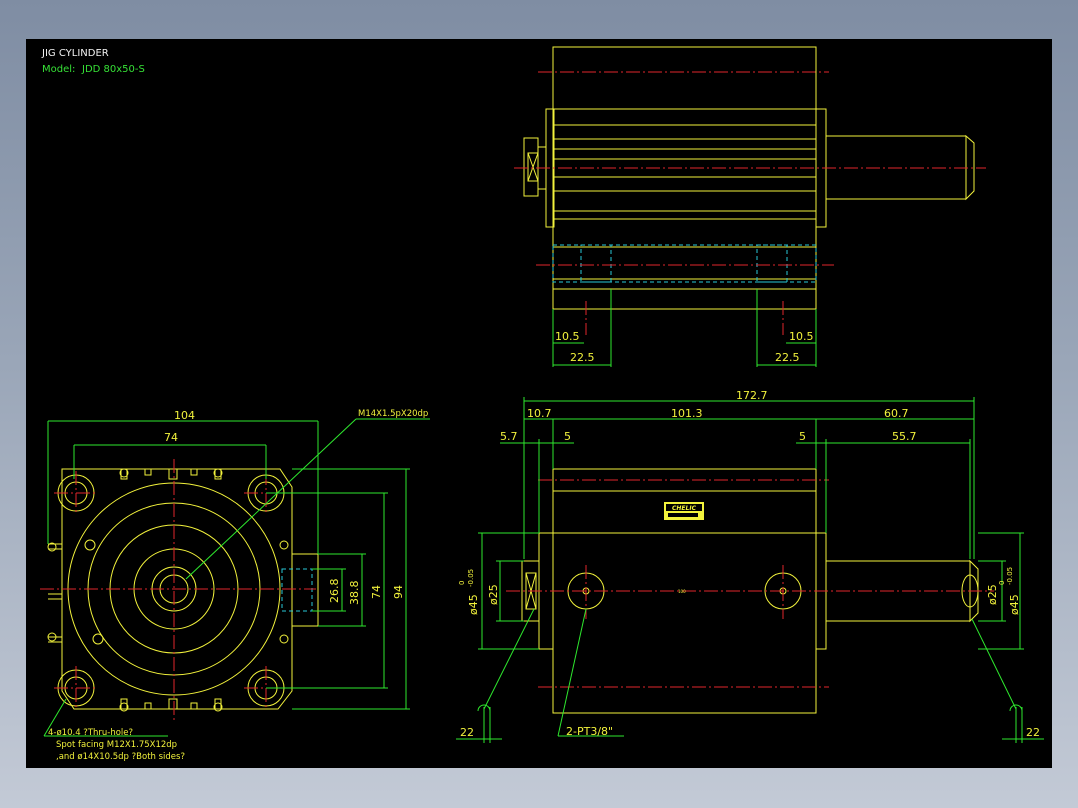 The image size is (1078, 808). Describe the element at coordinates (582, 357) in the screenshot. I see `dim-top-left-large: 22.5` at that location.